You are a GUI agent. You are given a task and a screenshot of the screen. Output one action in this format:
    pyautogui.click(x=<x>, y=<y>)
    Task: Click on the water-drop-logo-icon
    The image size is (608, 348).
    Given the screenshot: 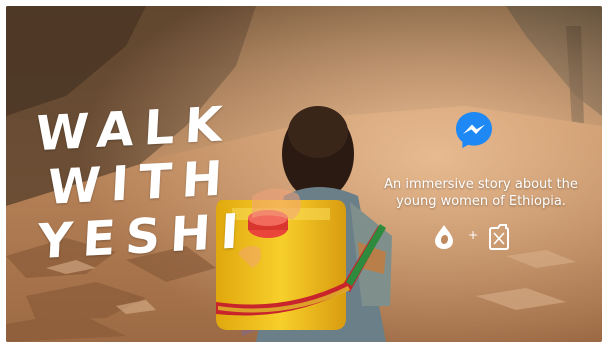 What is the action you would take?
    pyautogui.click(x=444, y=237)
    